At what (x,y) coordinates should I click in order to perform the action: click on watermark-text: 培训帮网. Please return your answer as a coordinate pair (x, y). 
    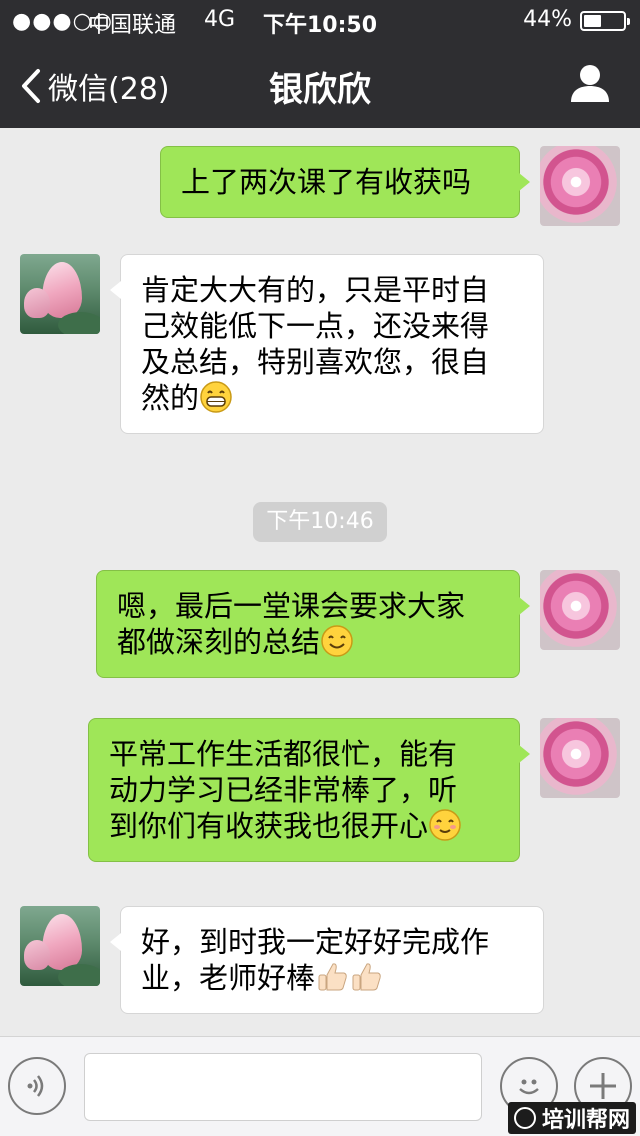
    Looking at the image, I should click on (585, 1120).